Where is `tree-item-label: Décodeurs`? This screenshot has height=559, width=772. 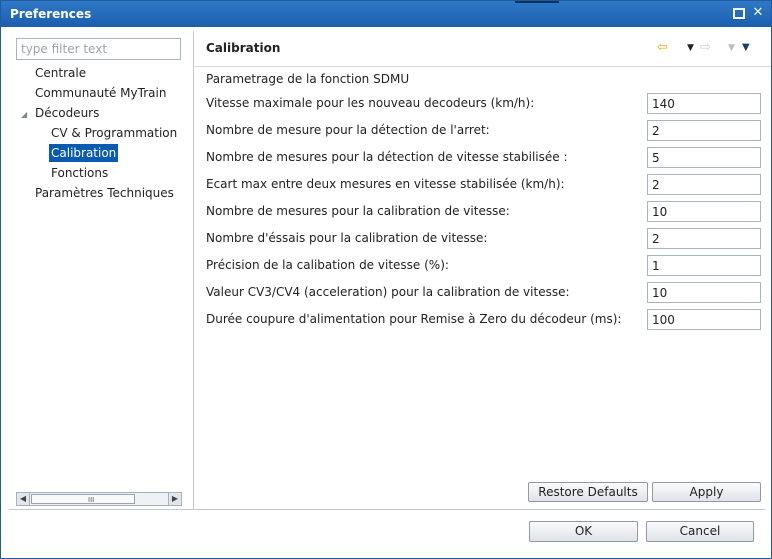 tree-item-label: Décodeurs is located at coordinates (67, 113).